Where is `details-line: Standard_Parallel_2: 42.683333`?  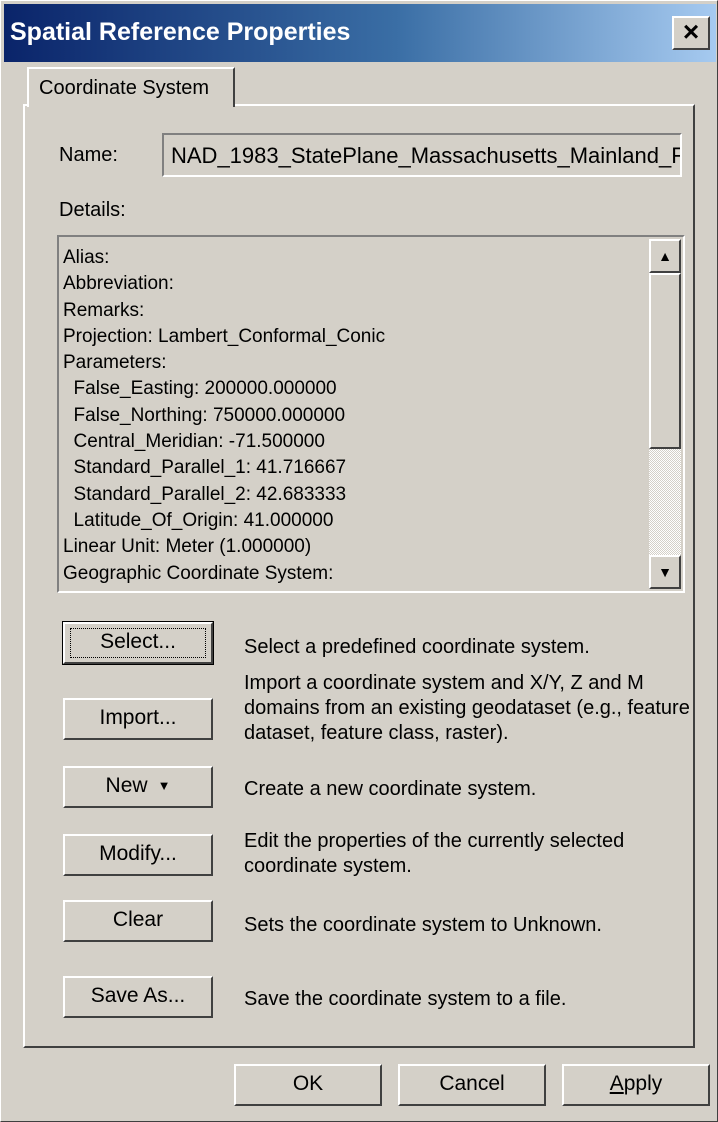 details-line: Standard_Parallel_2: 42.683333 is located at coordinates (205, 494).